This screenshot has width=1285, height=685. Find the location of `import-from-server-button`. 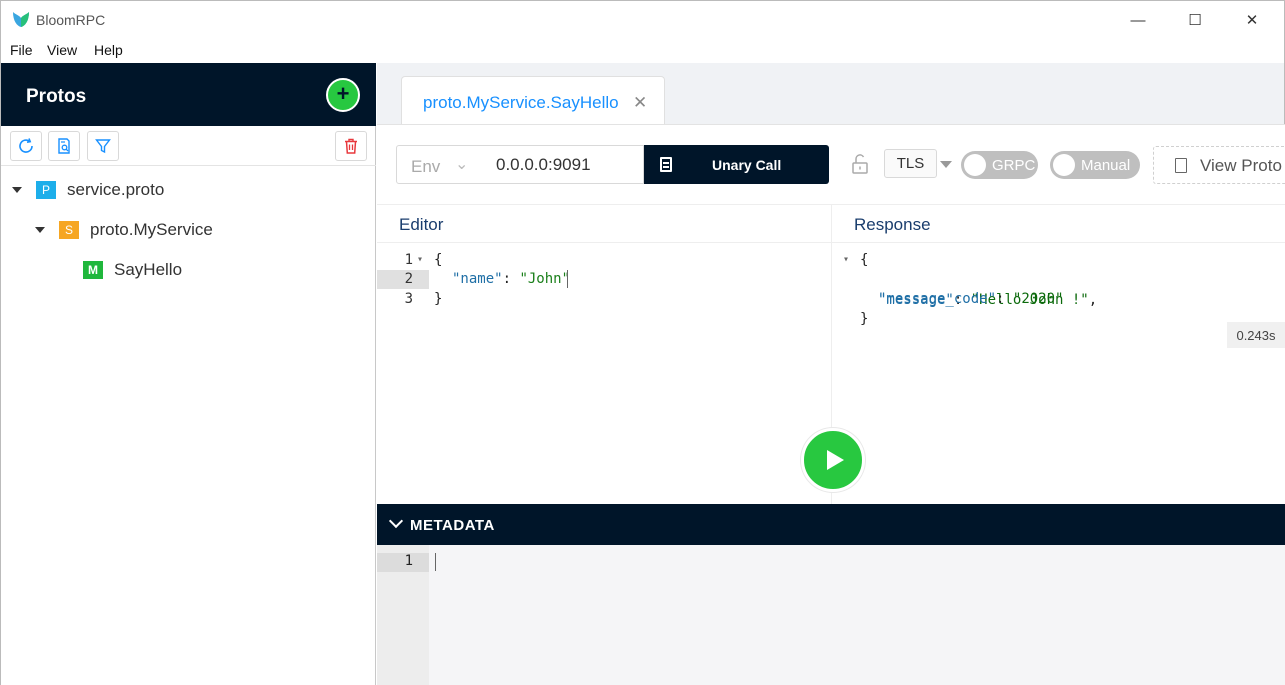

import-from-server-button is located at coordinates (64, 146).